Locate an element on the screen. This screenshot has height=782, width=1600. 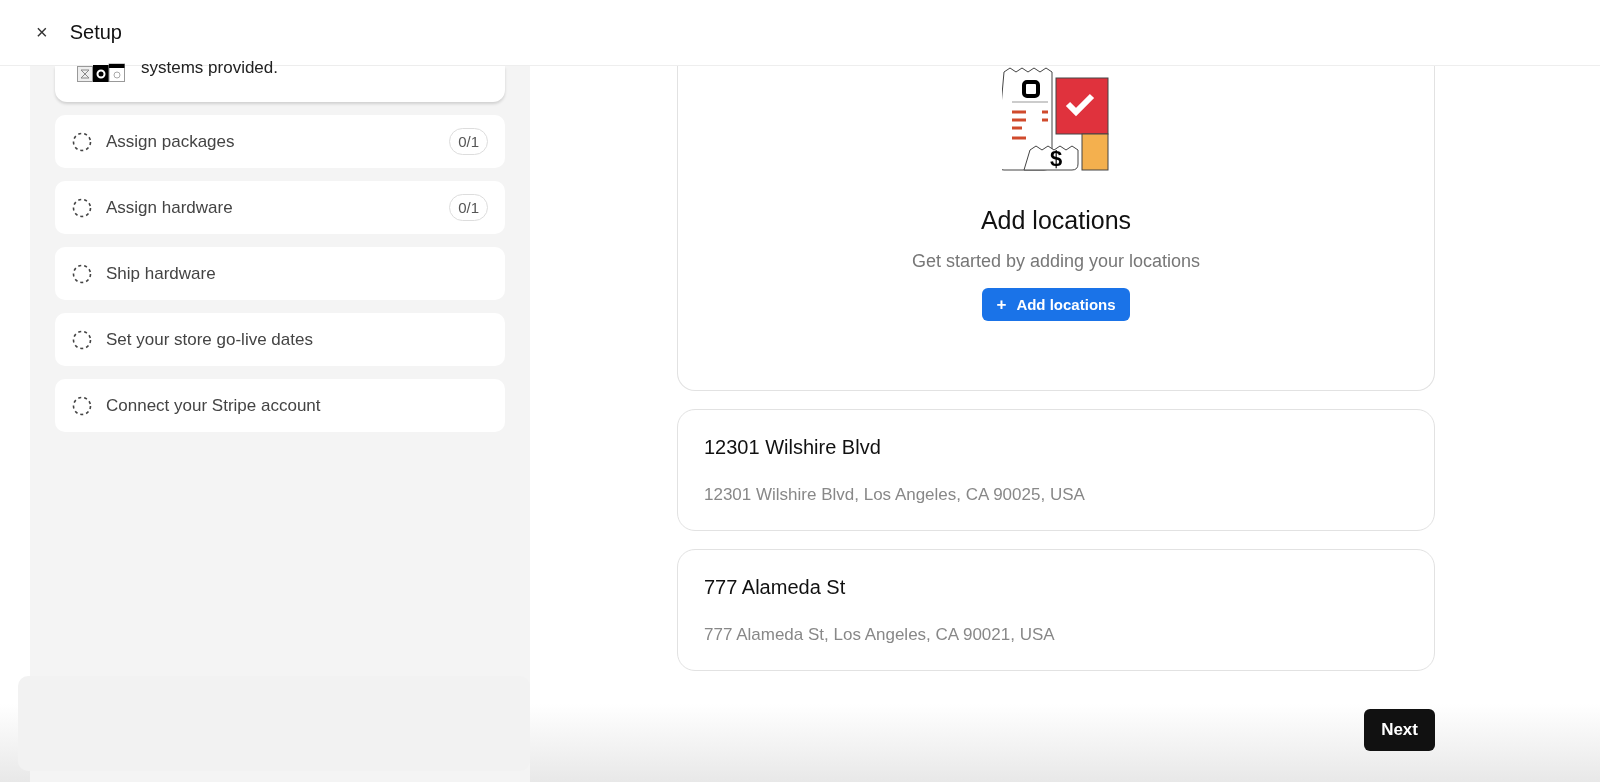
empty-state-subtitle: Get started by adding your locations is located at coordinates (1056, 261).